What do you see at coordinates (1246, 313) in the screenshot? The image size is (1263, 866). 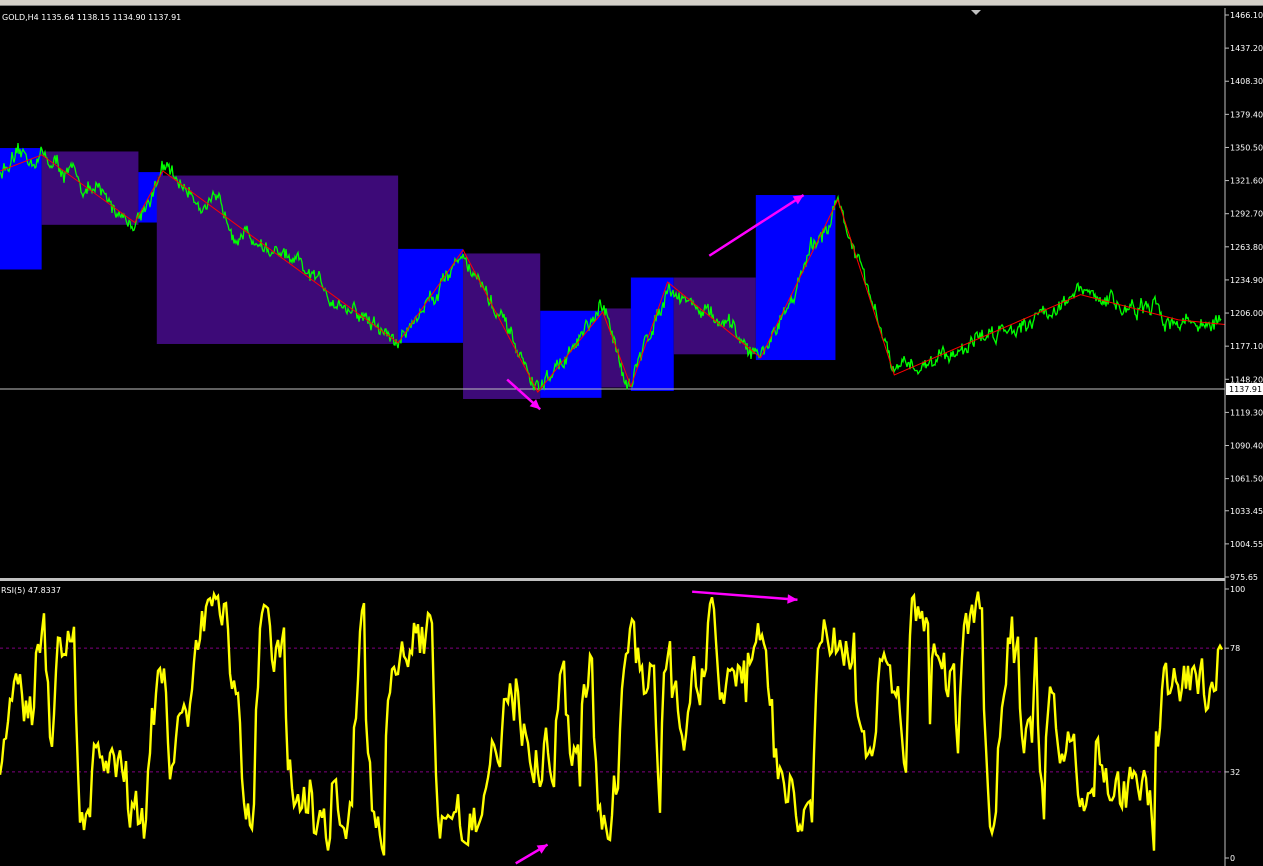 I see `price-tick-label: 1206.00` at bounding box center [1246, 313].